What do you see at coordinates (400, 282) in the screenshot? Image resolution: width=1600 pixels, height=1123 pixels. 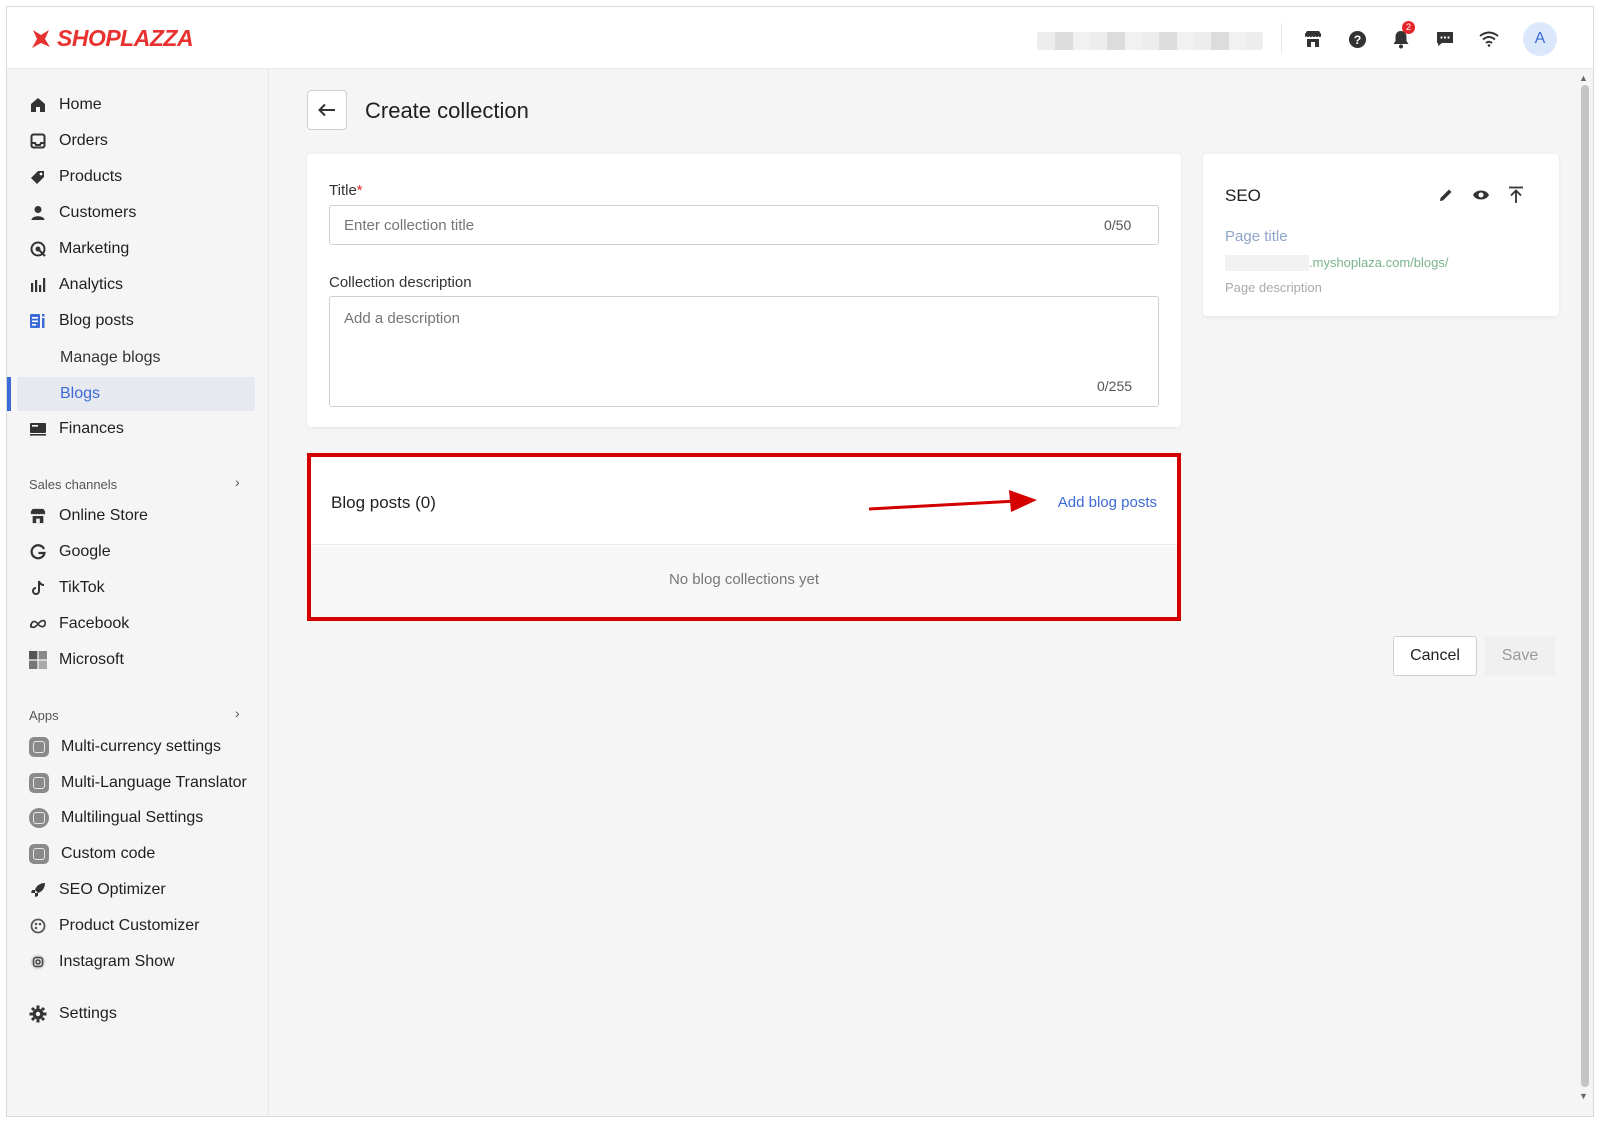 I see `description-label: Collection description` at bounding box center [400, 282].